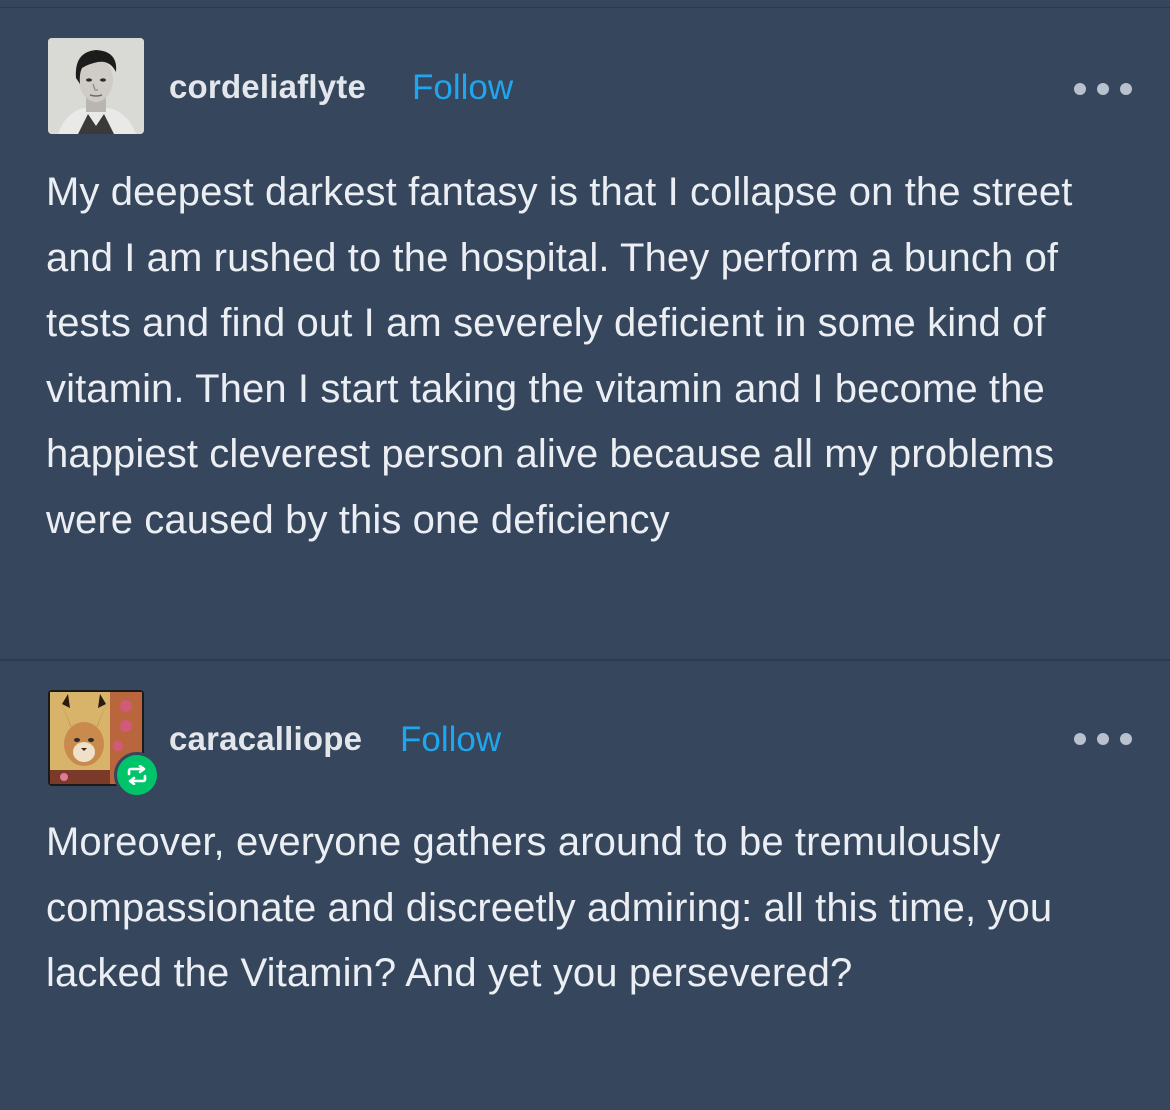 This screenshot has height=1110, width=1170. Describe the element at coordinates (593, 744) in the screenshot. I see `post-header: caracalliope Follow` at that location.